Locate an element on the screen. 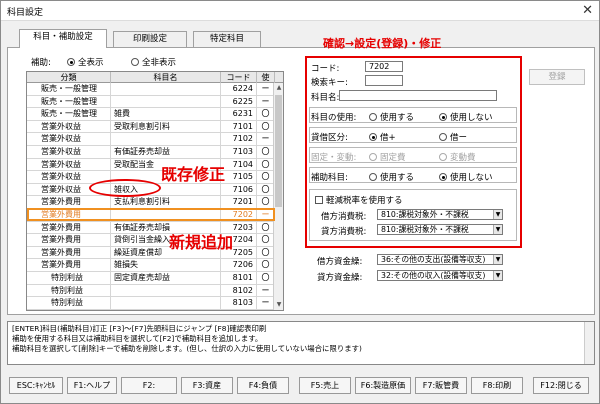 The height and width of the screenshot is (404, 600). table-row: 営業外費用 貸倒引当金繰入 7204 〇 is located at coordinates (151, 240).